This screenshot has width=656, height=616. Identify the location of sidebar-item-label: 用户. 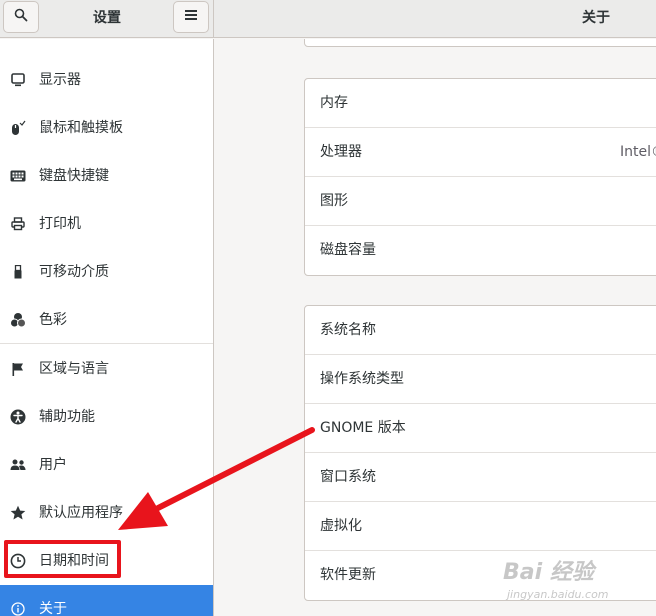
(53, 465).